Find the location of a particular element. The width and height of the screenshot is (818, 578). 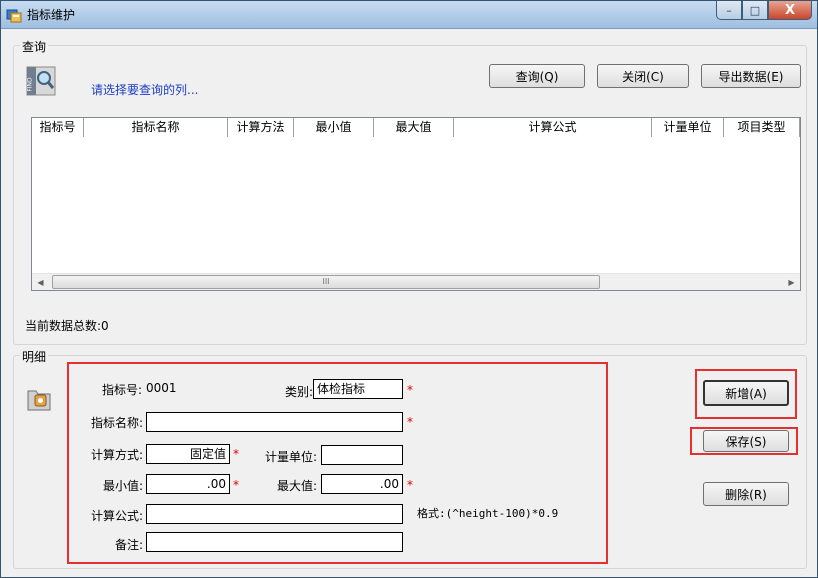

column-header: 计算公式 is located at coordinates (553, 127).